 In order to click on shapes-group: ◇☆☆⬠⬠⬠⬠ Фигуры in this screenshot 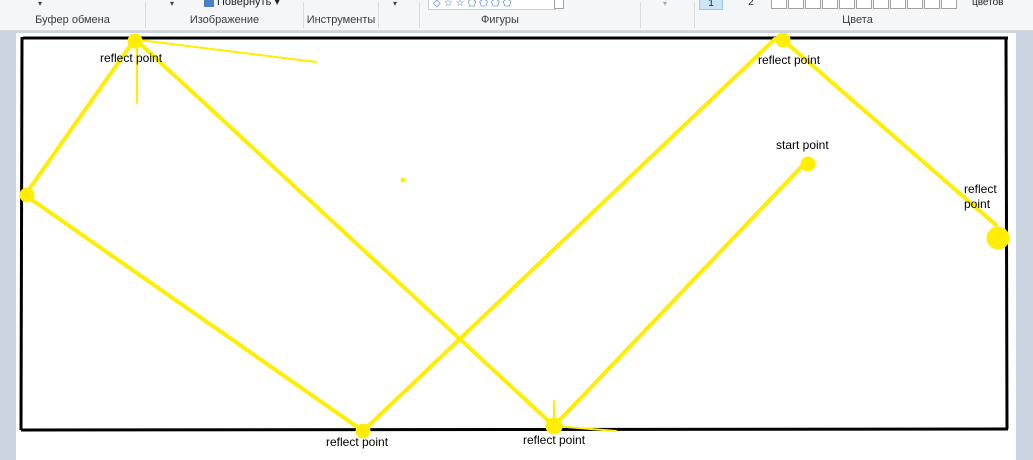, I will do `click(530, 15)`.